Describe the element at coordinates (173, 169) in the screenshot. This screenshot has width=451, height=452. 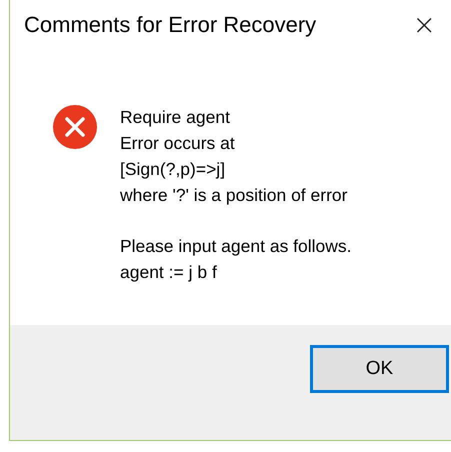
I see `message-text: [Sign(?,p)=>j]` at that location.